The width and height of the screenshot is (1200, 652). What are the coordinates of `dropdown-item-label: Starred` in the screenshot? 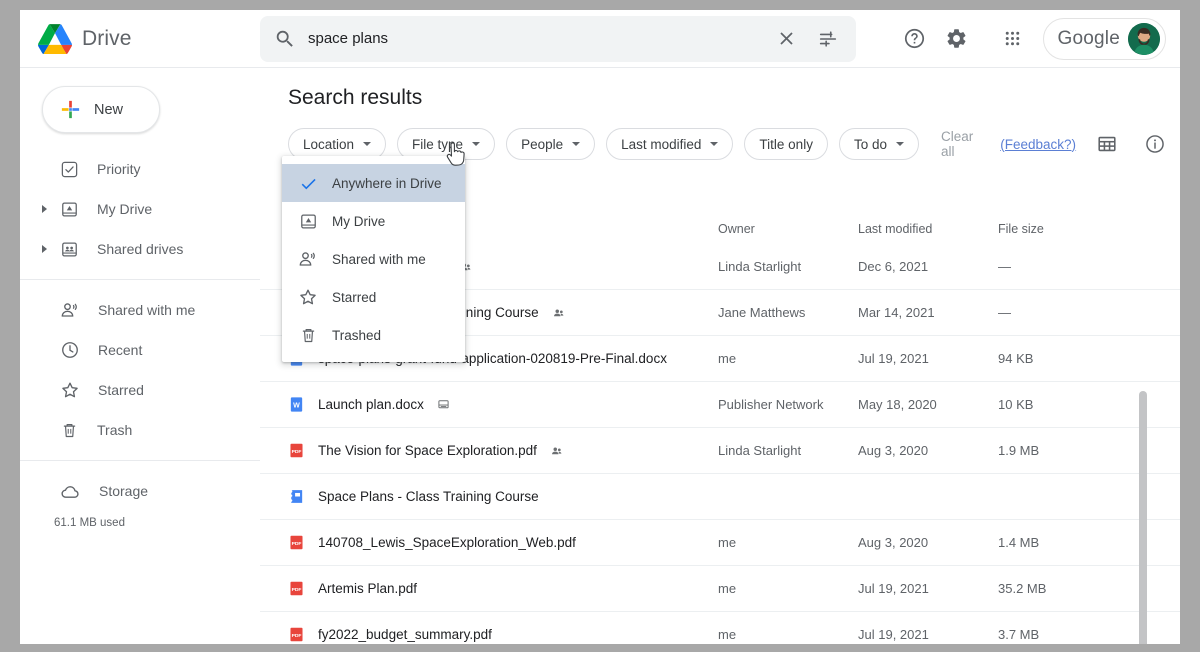 It's located at (354, 297).